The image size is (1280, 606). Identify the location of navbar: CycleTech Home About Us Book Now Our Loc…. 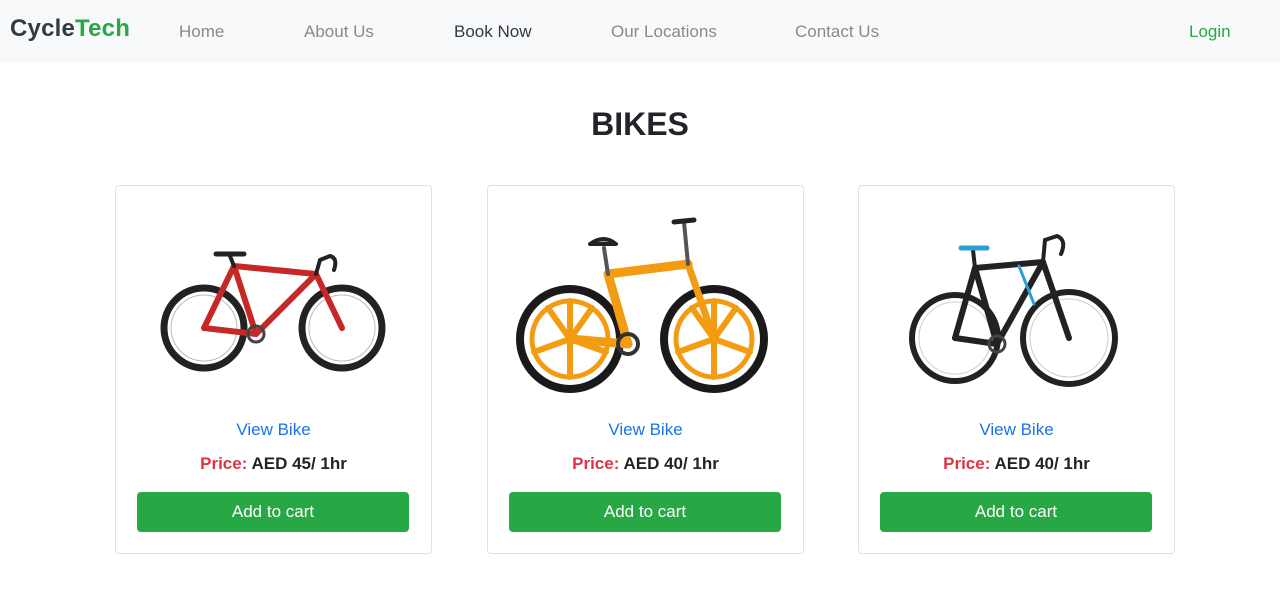
(640, 31).